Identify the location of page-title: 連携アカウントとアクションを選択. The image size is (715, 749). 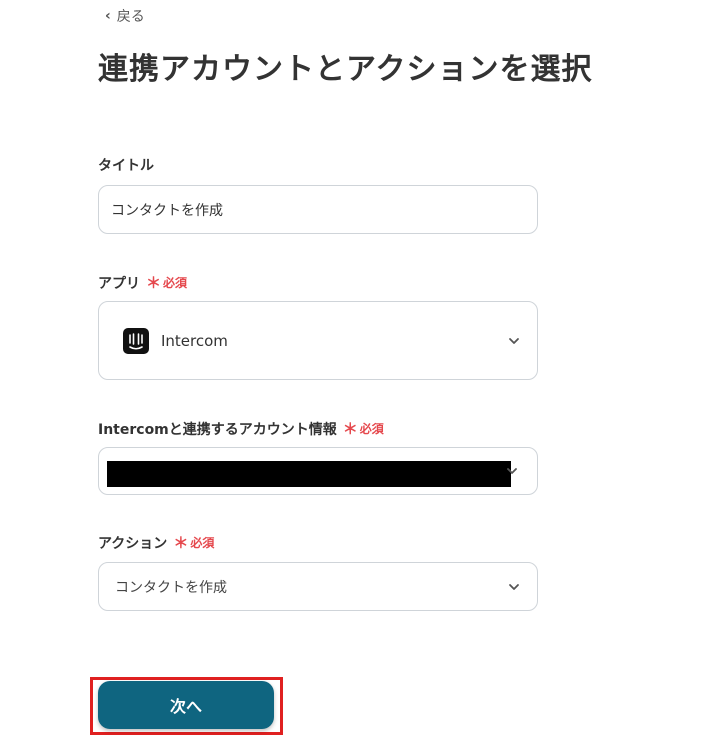
(345, 69).